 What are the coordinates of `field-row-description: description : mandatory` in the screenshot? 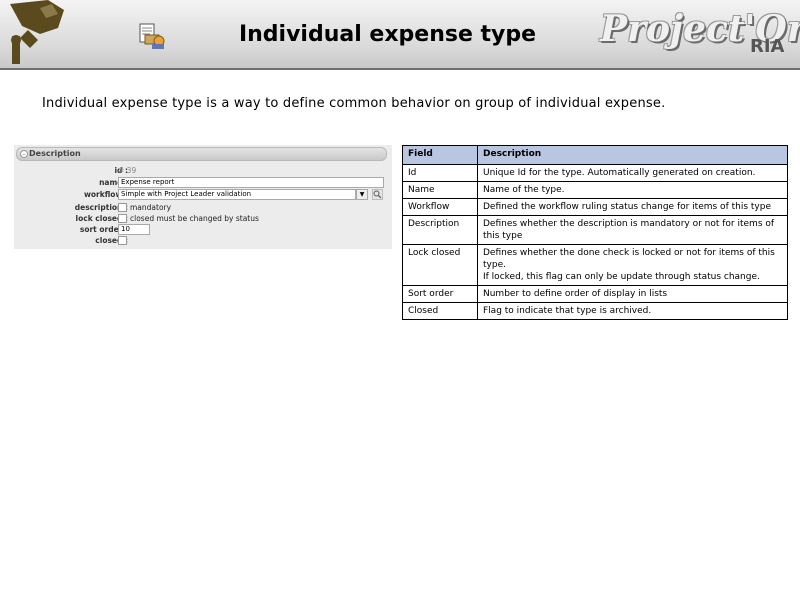 It's located at (203, 207).